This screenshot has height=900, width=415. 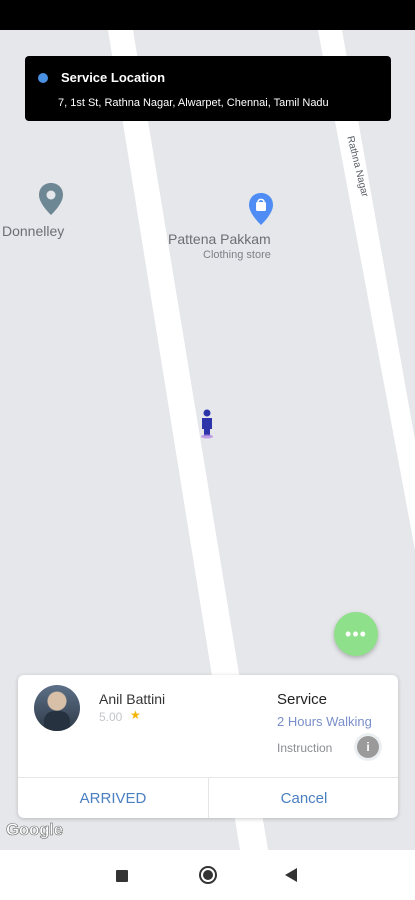 What do you see at coordinates (207, 15) in the screenshot?
I see `status-bar` at bounding box center [207, 15].